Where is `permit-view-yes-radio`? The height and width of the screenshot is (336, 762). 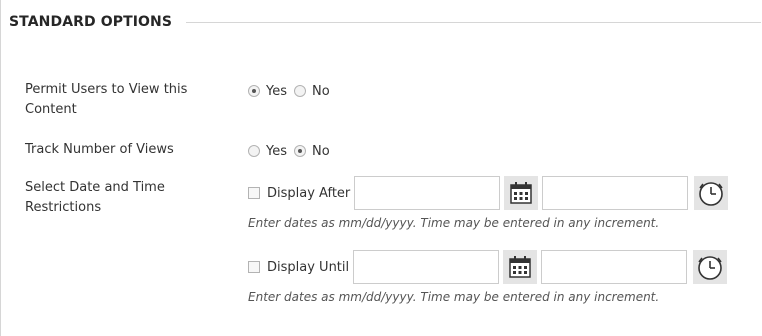
permit-view-yes-radio is located at coordinates (254, 91).